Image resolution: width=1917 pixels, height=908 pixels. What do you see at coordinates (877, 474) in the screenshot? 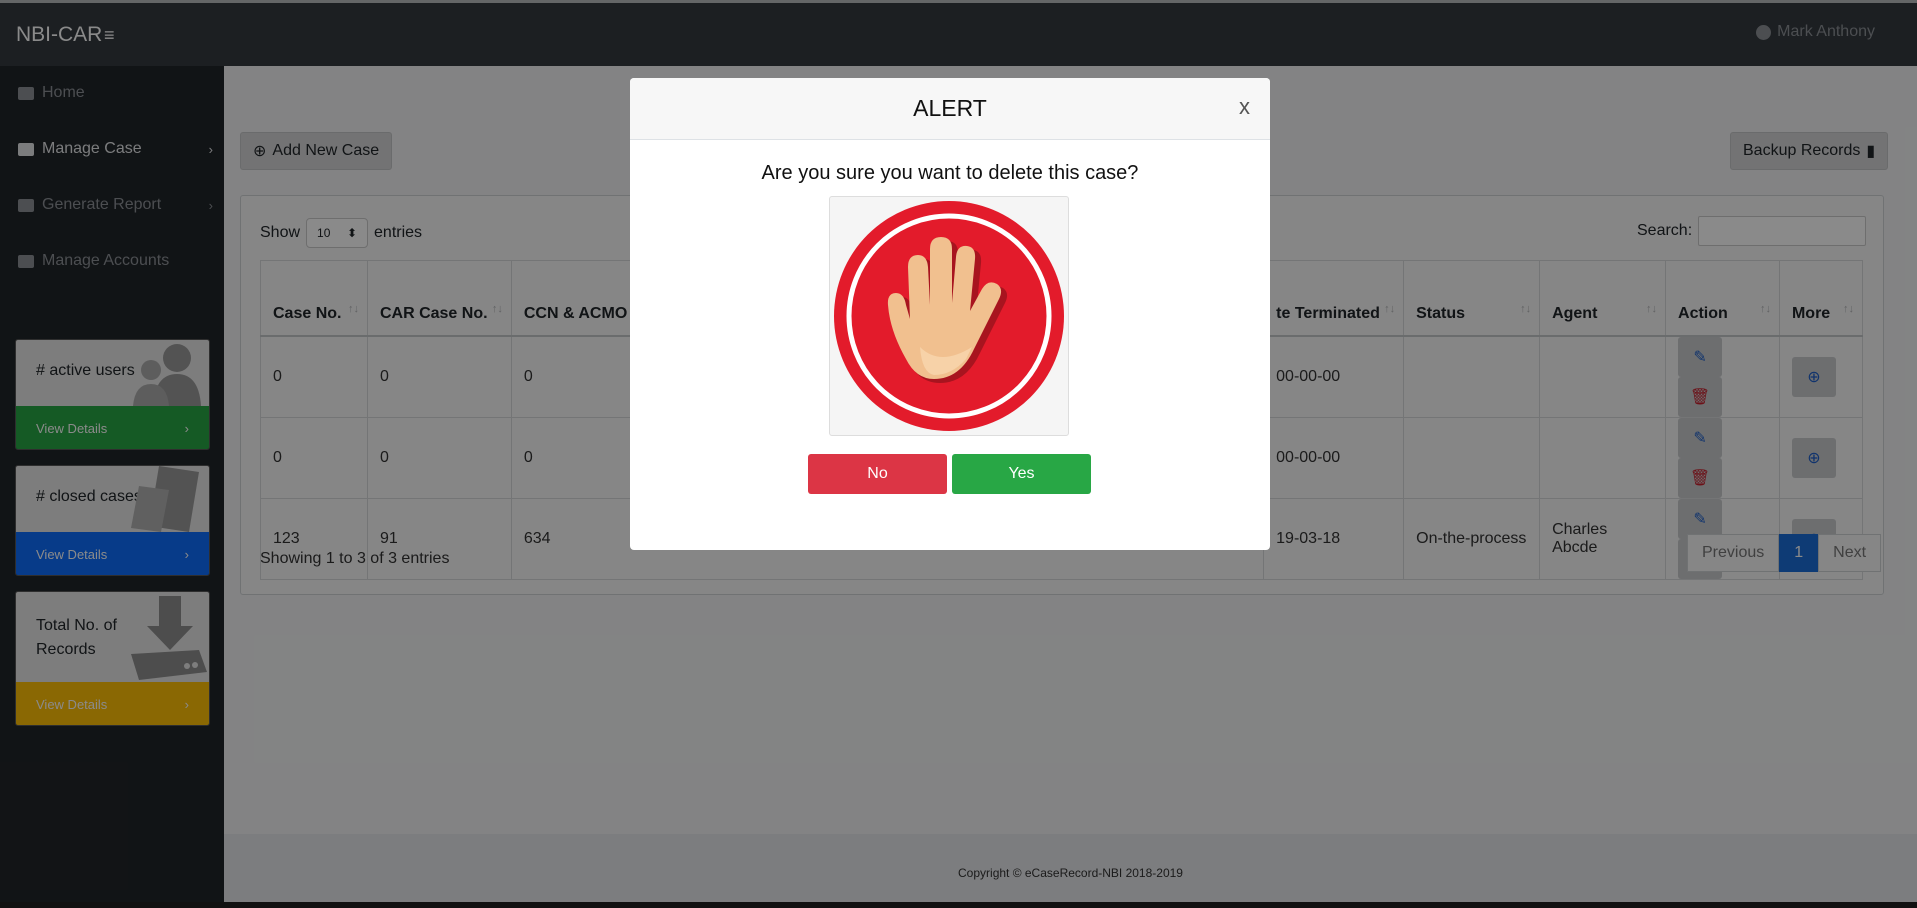
I see `no-button: No` at bounding box center [877, 474].